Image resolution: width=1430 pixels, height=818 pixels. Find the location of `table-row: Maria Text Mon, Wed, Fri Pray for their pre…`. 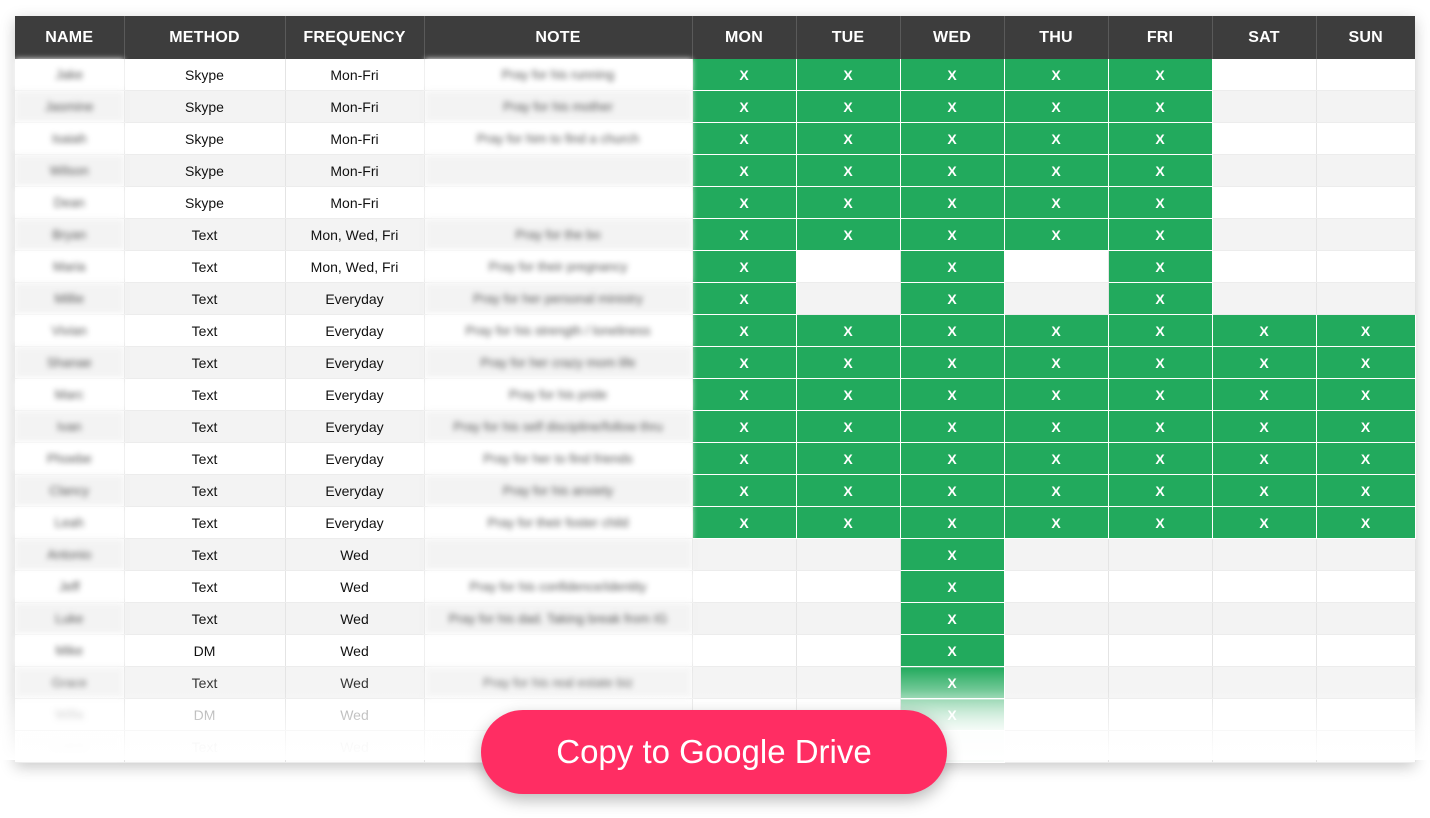

table-row: Maria Text Mon, Wed, Fri Pray for their pre… is located at coordinates (715, 266).